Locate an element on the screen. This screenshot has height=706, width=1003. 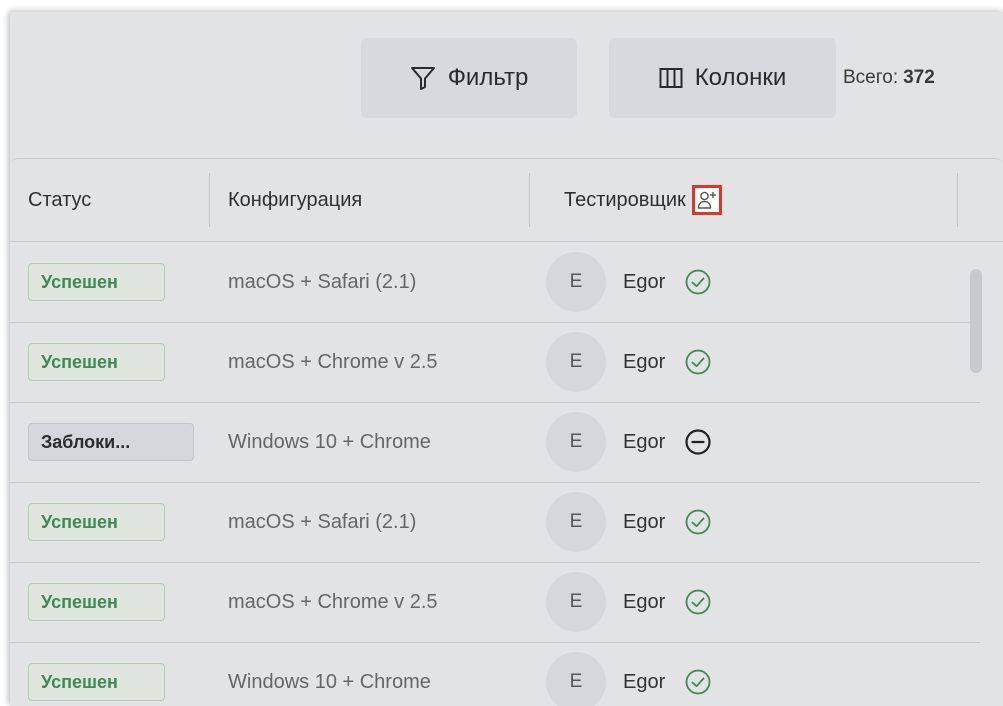
column-header-tester-label: Тестировщик is located at coordinates (625, 199).